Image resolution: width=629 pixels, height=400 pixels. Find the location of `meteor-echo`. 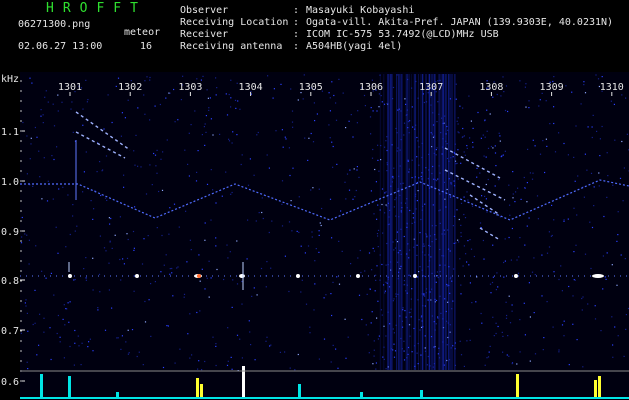

meteor-echo is located at coordinates (199, 276).